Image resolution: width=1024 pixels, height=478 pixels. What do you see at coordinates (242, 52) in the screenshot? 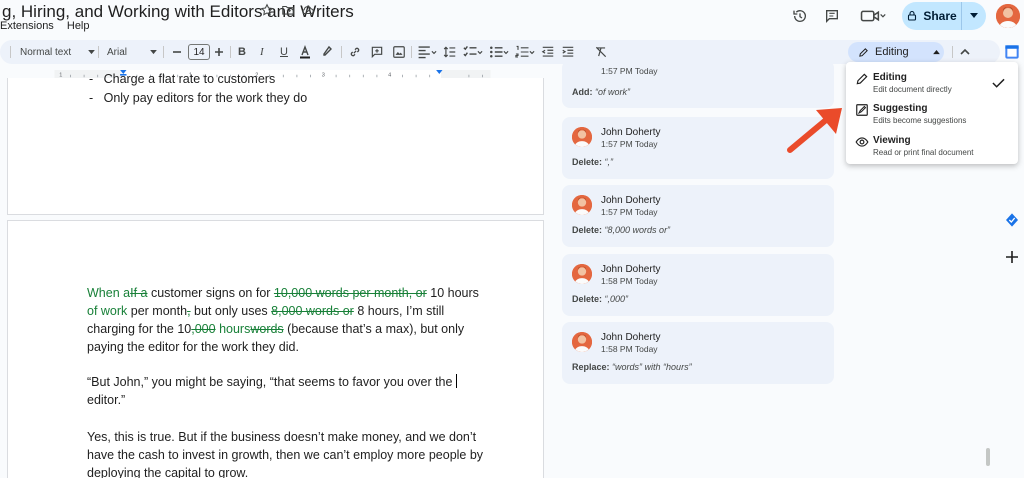
I see `bold-icon: B` at bounding box center [242, 52].